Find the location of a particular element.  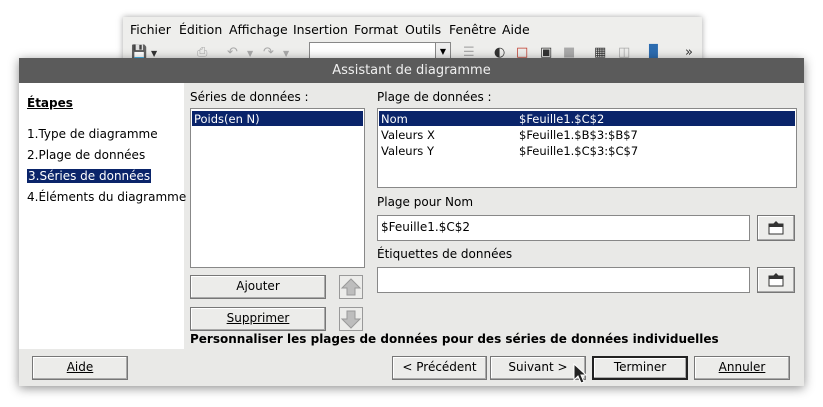

move-down-button is located at coordinates (351, 319).